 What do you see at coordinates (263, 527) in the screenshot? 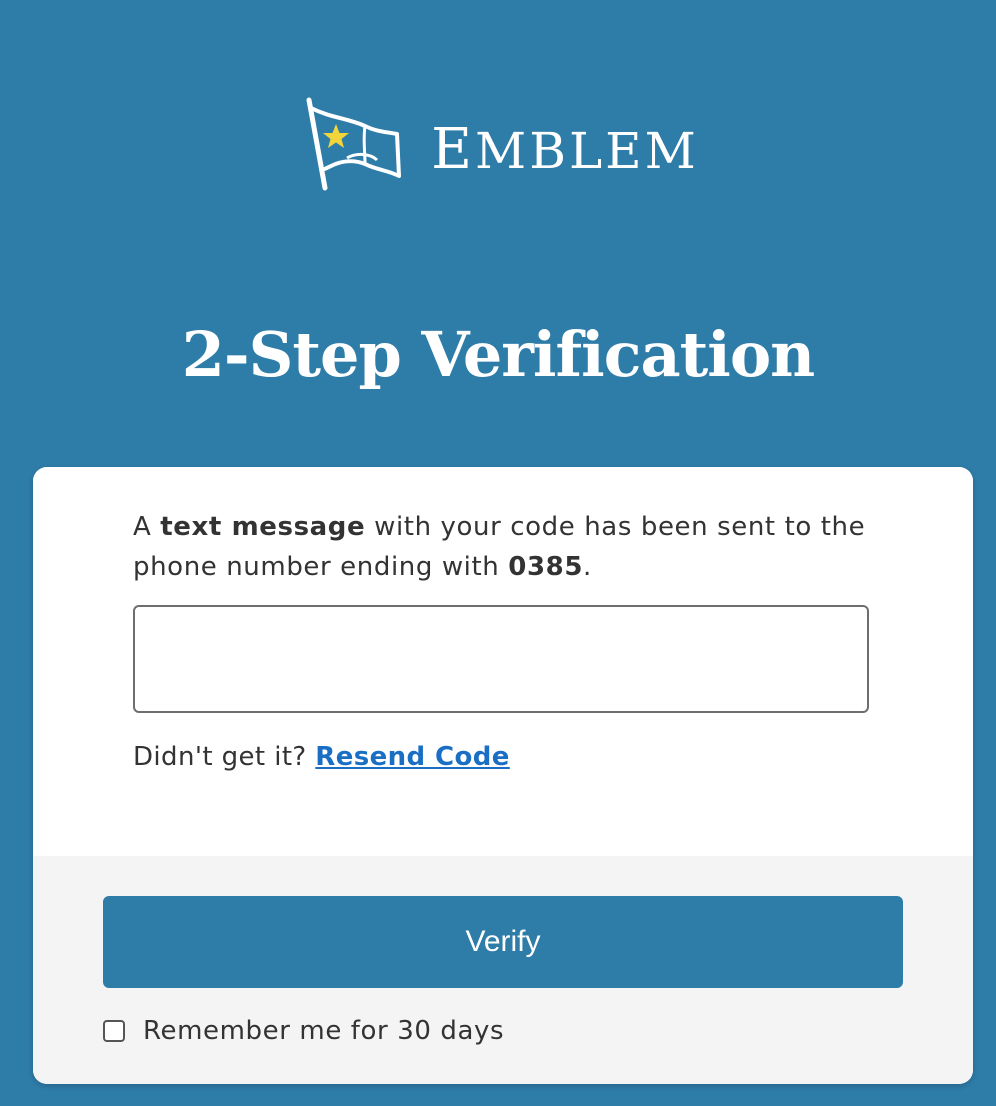
I see `message-emphasis: text message` at bounding box center [263, 527].